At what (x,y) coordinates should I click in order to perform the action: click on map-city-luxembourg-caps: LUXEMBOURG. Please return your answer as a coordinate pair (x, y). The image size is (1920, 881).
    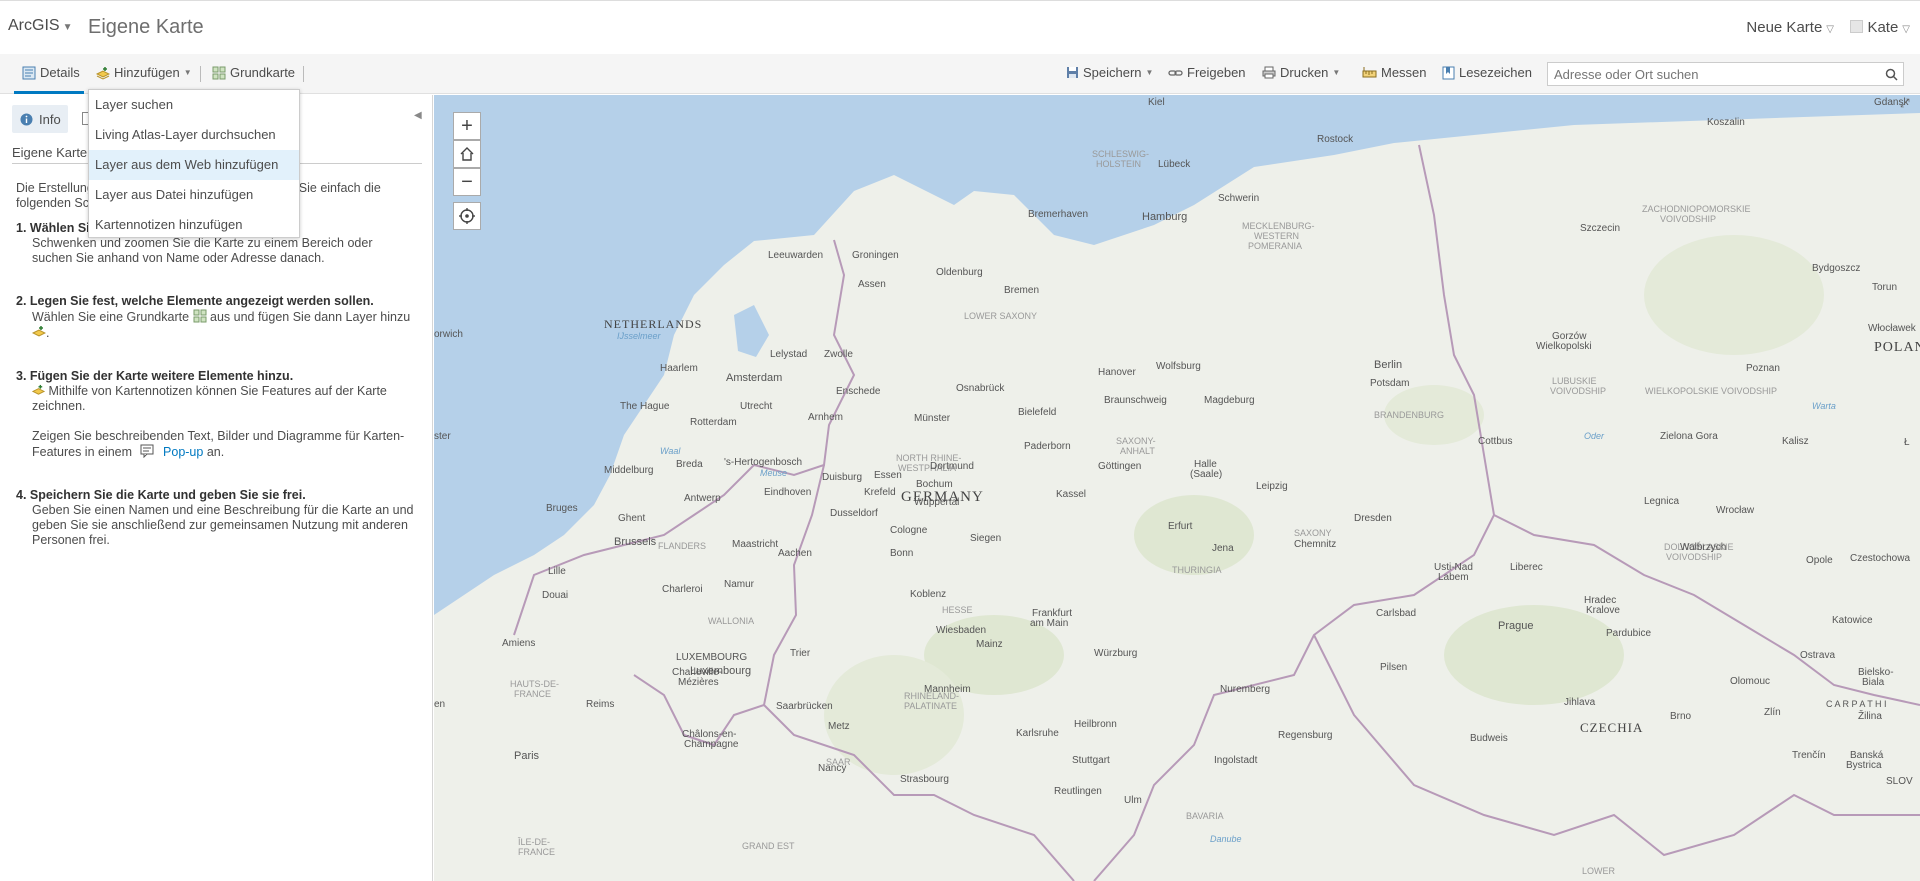
    Looking at the image, I should click on (711, 657).